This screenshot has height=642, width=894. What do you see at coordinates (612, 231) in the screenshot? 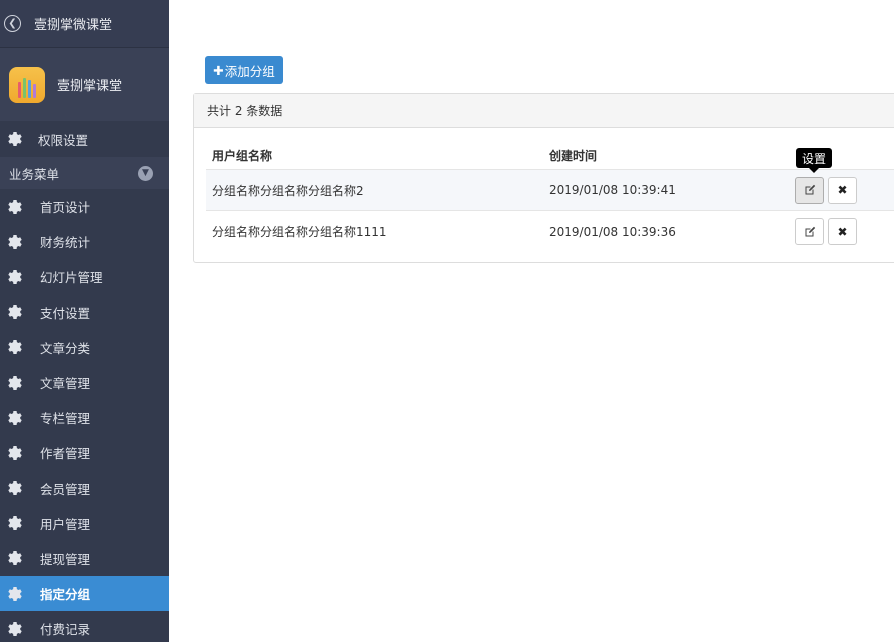
I see `created-time: 2019/01/08 10:39:36` at bounding box center [612, 231].